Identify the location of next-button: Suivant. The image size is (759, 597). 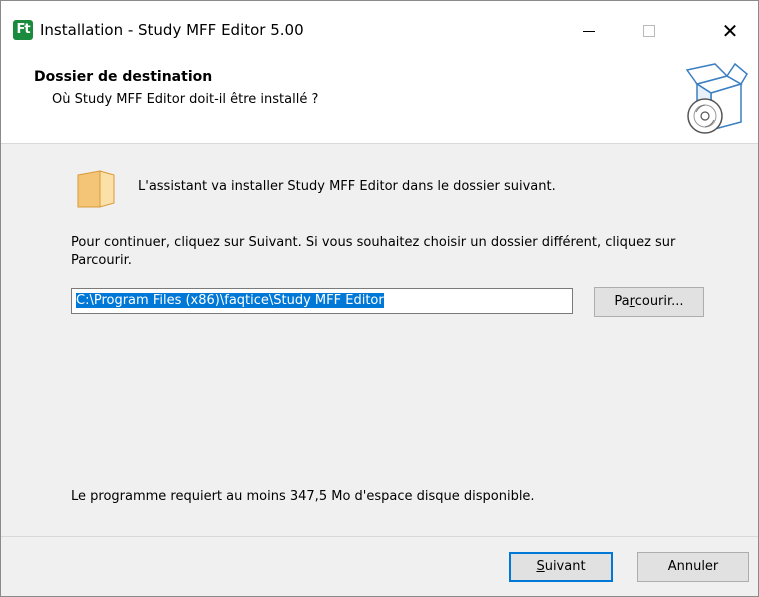
(561, 567).